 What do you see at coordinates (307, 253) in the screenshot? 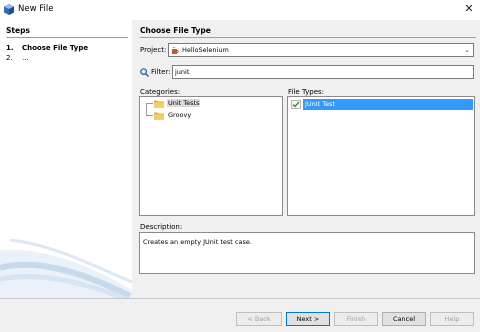
I see `description-text: Creates an empty JUnit test case.` at bounding box center [307, 253].